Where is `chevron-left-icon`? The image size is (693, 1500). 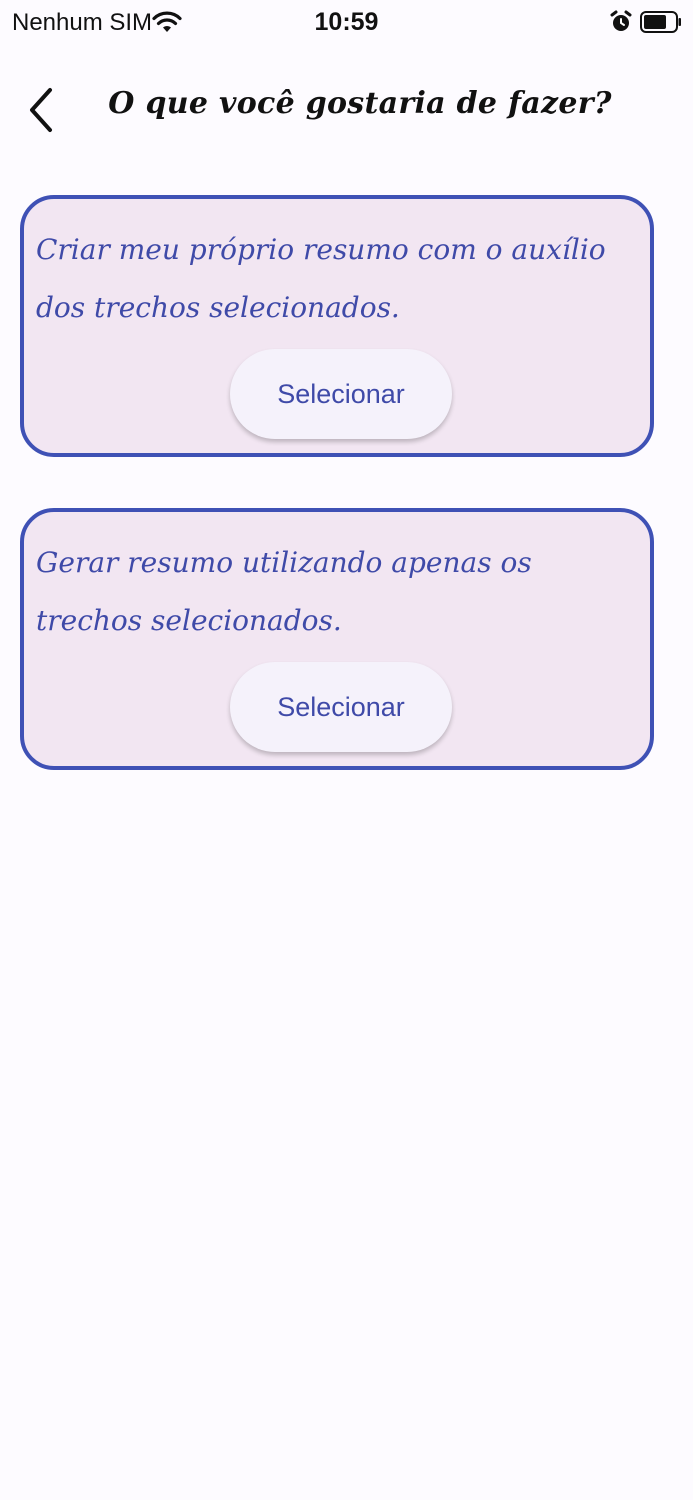 chevron-left-icon is located at coordinates (41, 110).